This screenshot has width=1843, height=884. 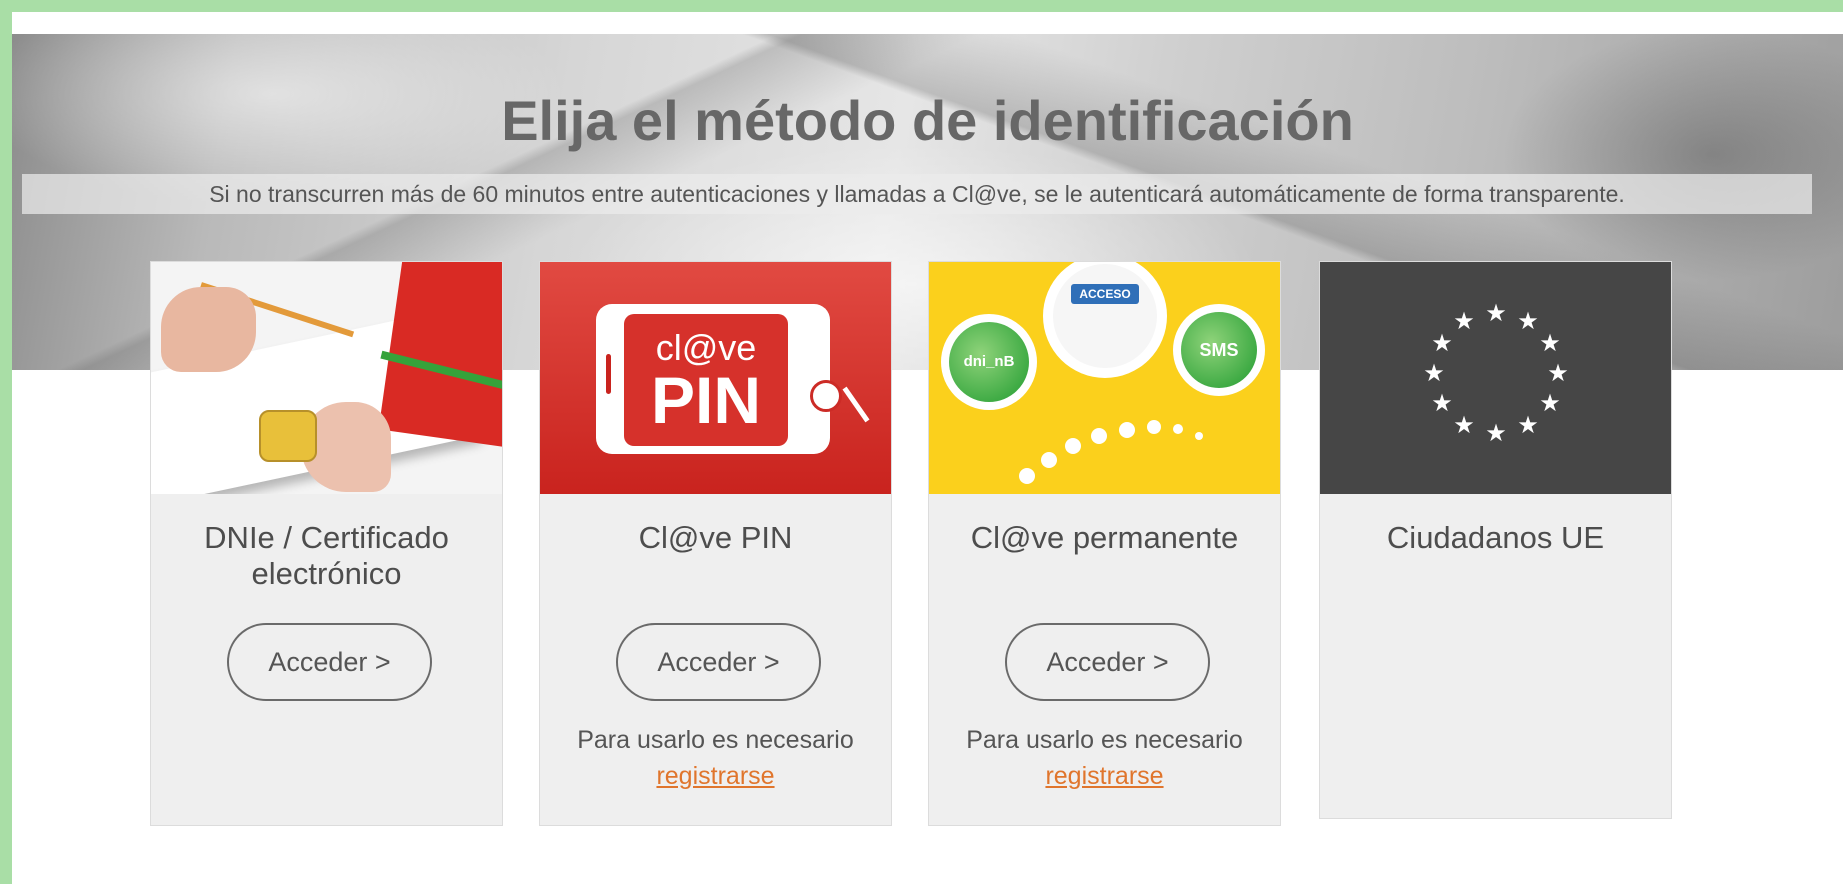 What do you see at coordinates (989, 362) in the screenshot?
I see `dni-bubble: dni_nB` at bounding box center [989, 362].